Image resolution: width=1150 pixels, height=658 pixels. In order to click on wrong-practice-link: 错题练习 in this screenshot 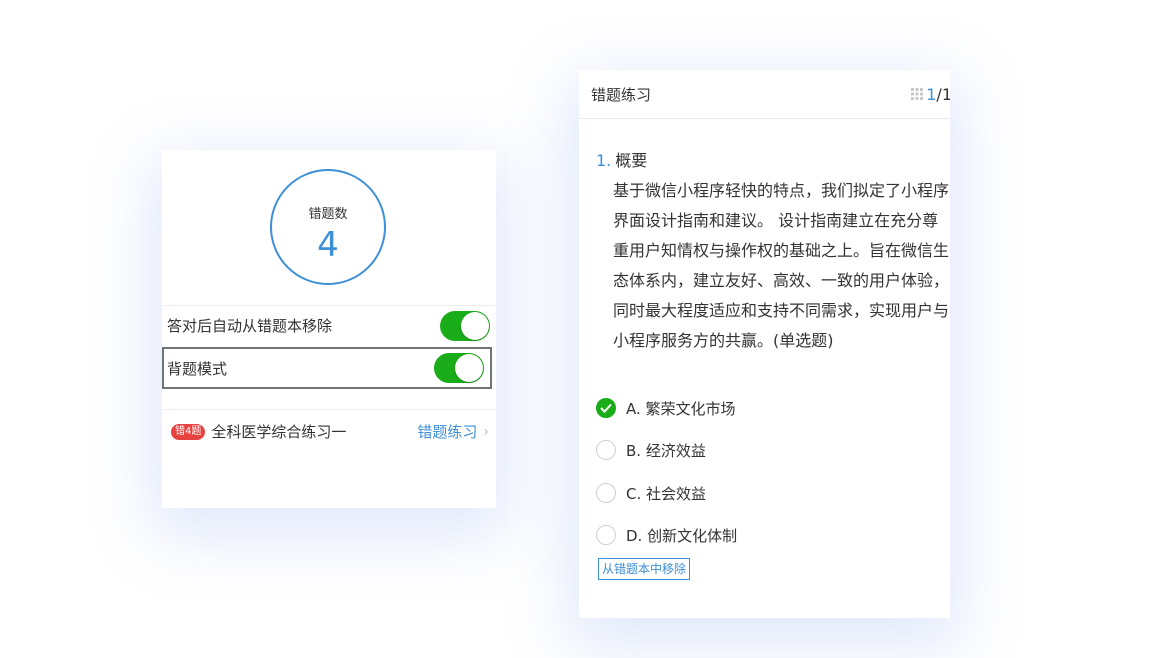, I will do `click(447, 431)`.